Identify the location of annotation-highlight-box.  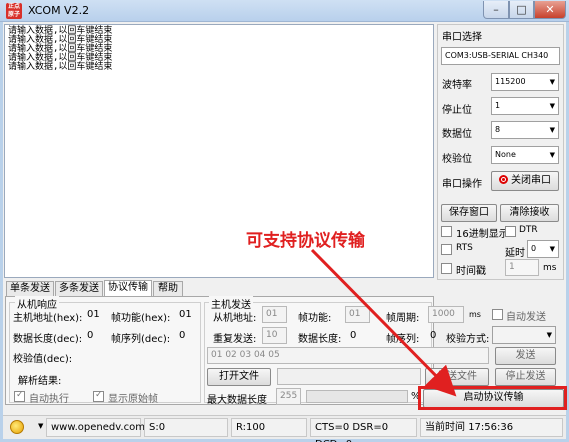
(492, 398).